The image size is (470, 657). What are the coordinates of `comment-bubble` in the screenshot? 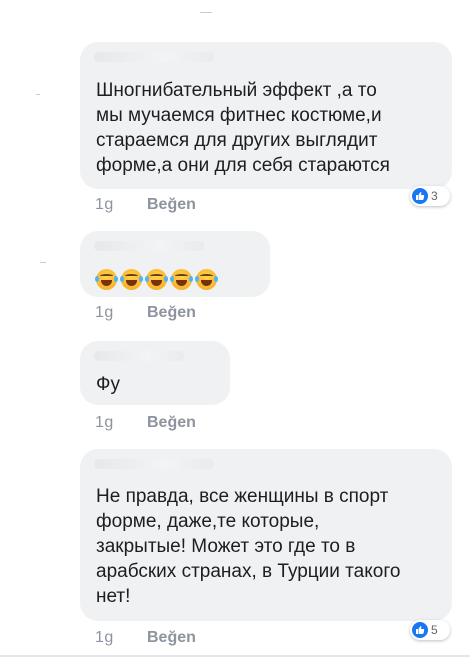 It's located at (175, 264).